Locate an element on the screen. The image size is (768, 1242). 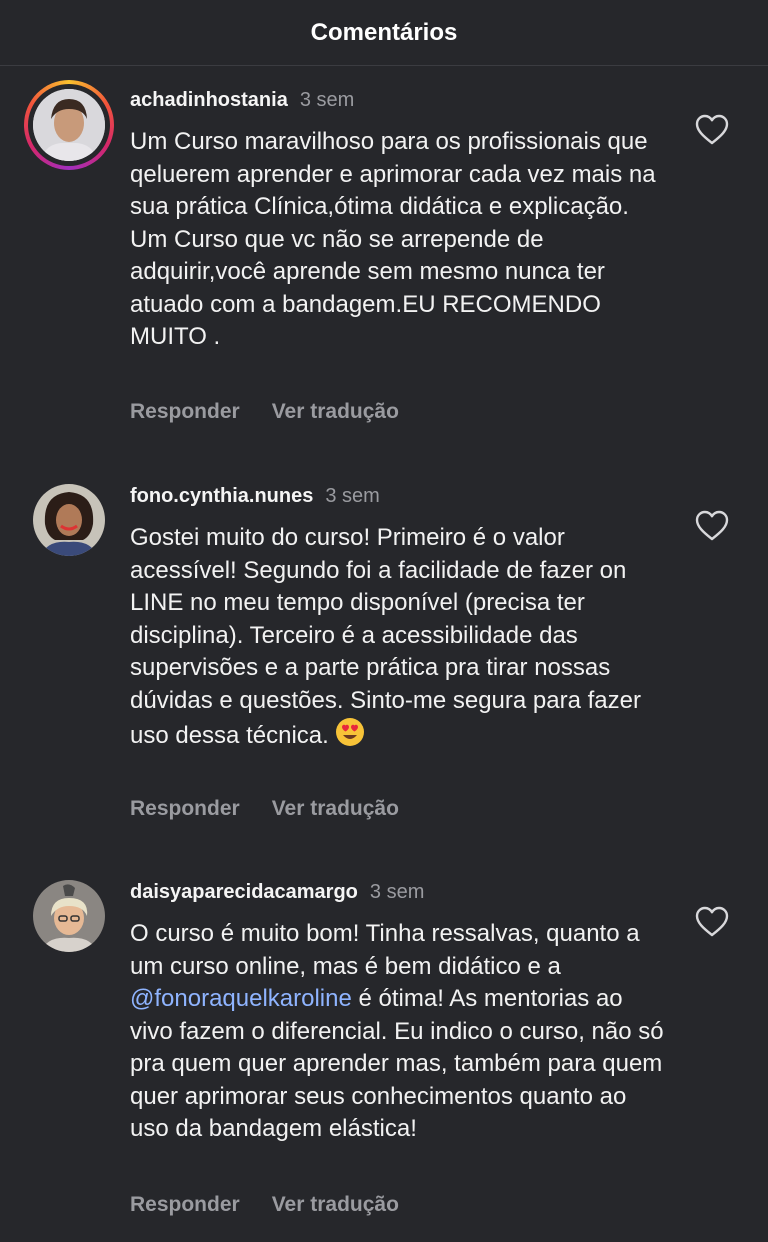
comment-meta: achadinhostania 3 sem is located at coordinates (242, 100).